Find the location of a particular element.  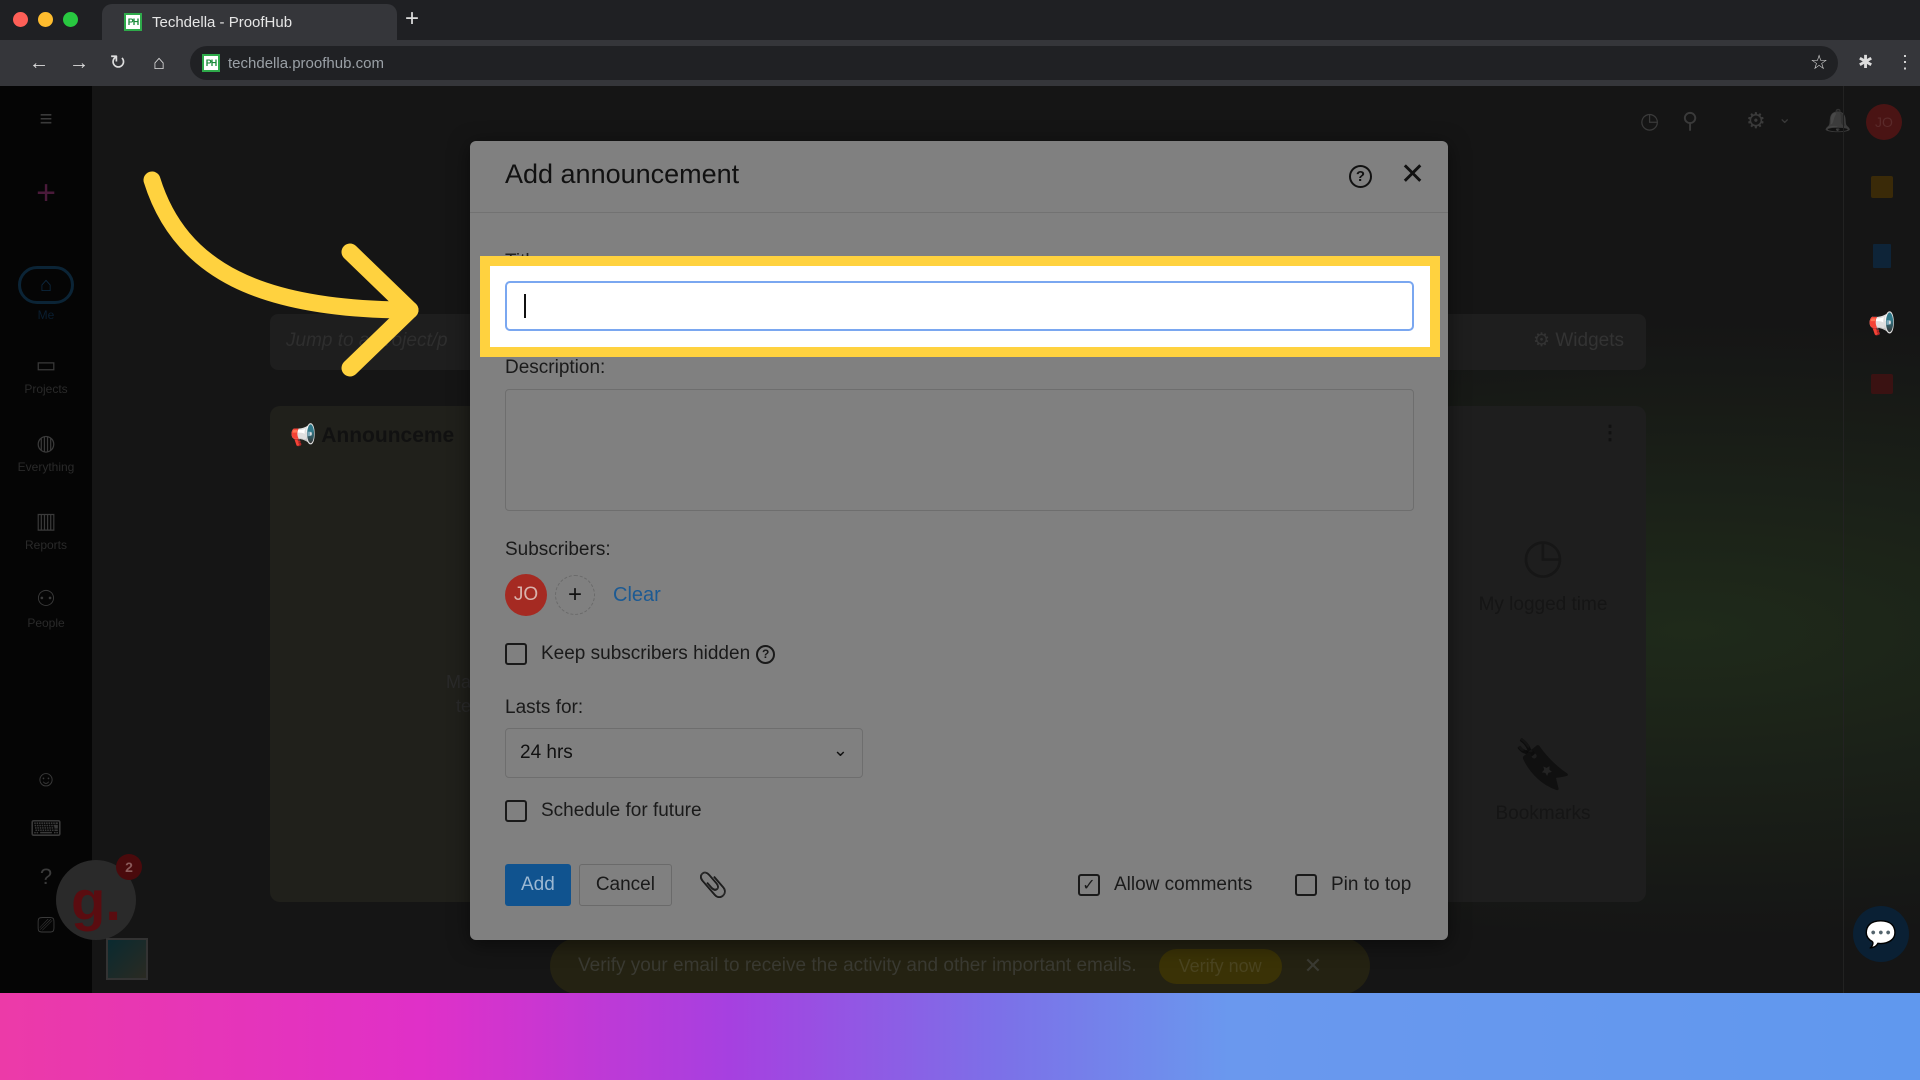

video-thumbnail is located at coordinates (127, 959).